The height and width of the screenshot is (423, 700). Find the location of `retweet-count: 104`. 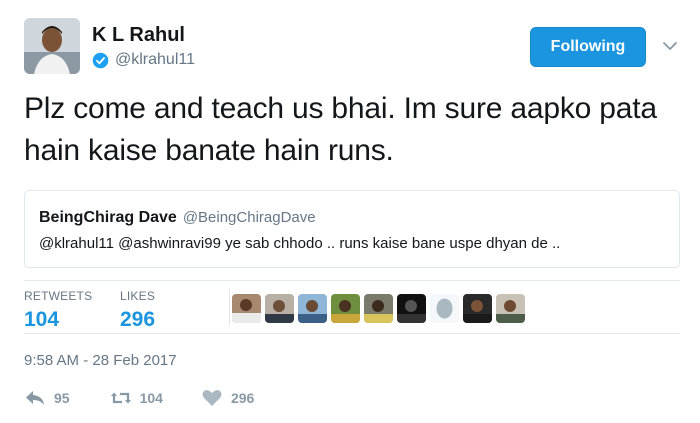

retweet-count: 104 is located at coordinates (151, 398).